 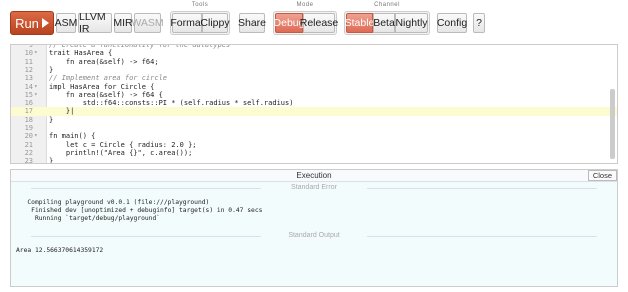 What do you see at coordinates (28, 69) in the screenshot?
I see `line-number: 12` at bounding box center [28, 69].